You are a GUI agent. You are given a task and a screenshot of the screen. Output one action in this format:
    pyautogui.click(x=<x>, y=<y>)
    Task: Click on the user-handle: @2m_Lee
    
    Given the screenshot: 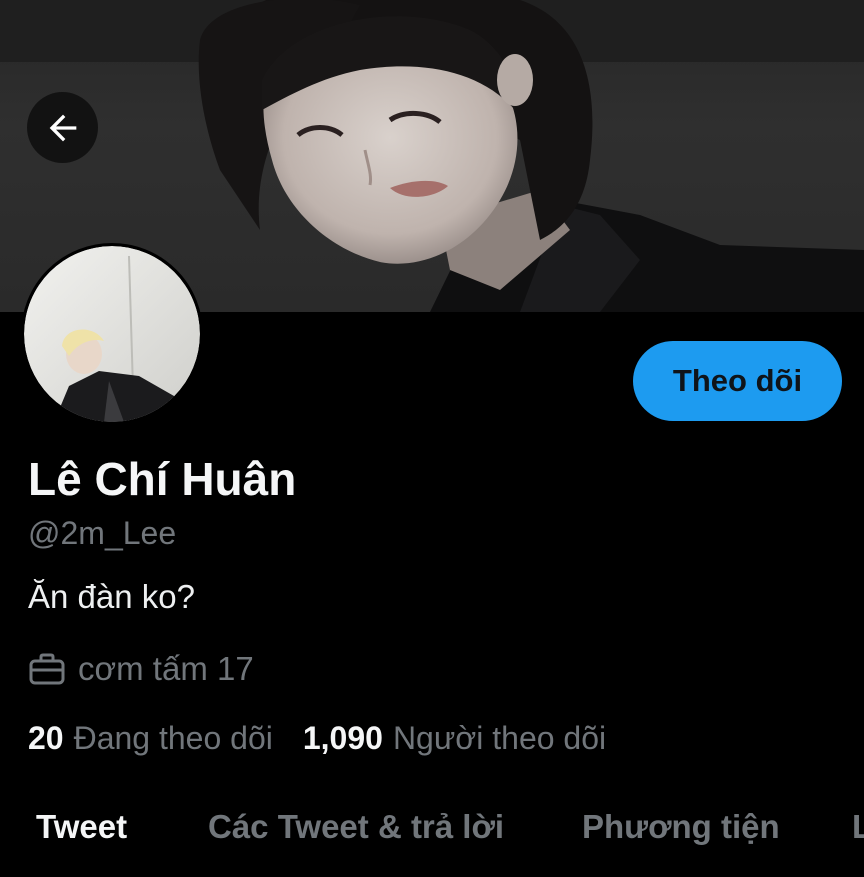 What is the action you would take?
    pyautogui.click(x=102, y=533)
    